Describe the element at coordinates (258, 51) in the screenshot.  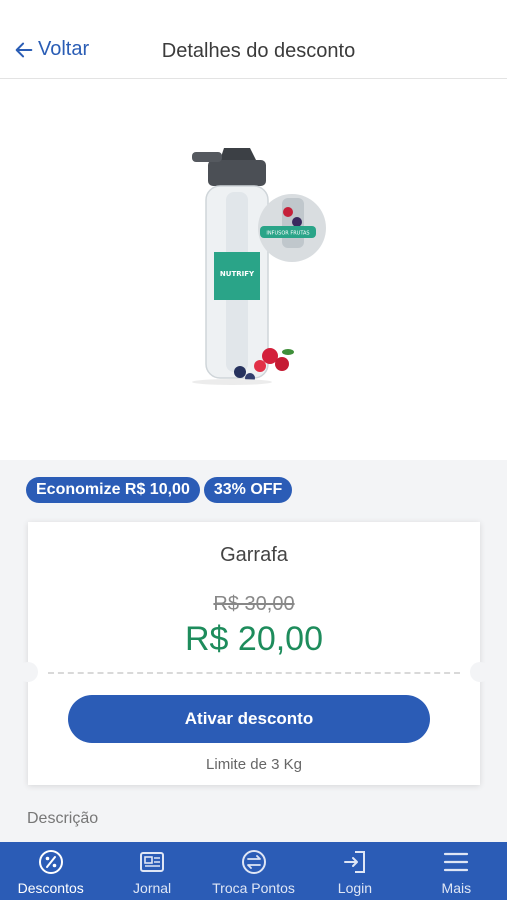
I see `page-title: Detalhes do desconto` at that location.